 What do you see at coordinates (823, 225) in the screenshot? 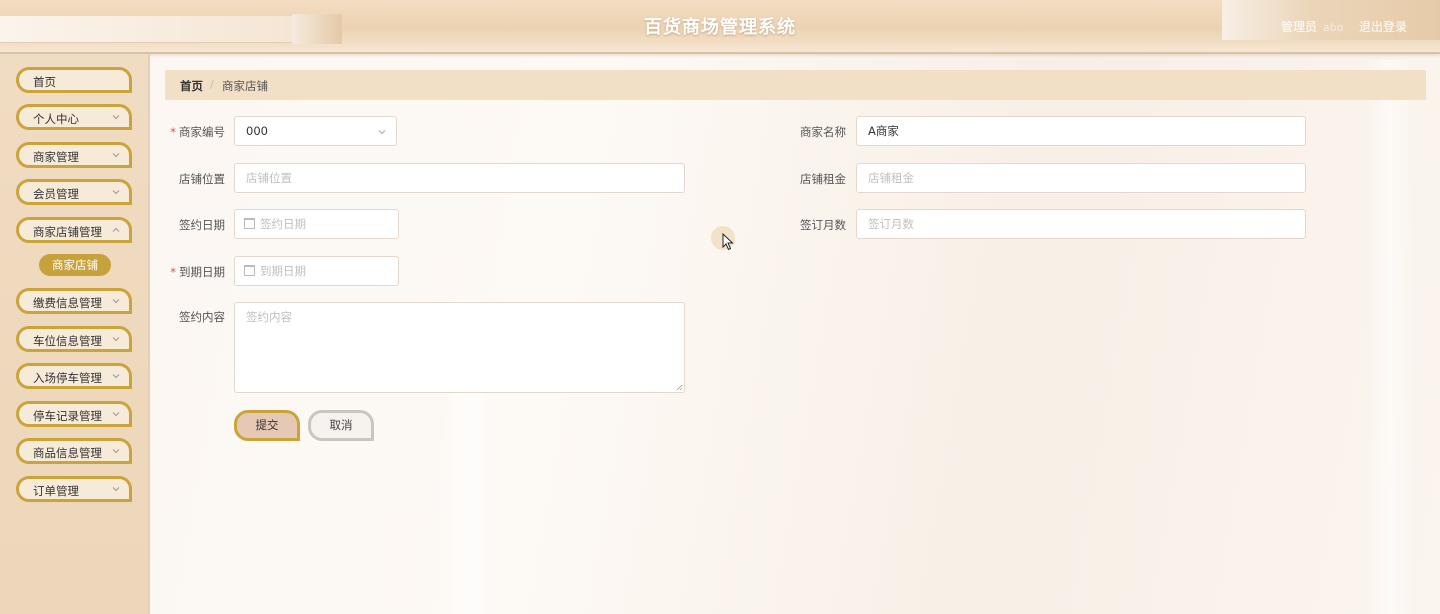
I see `sign-months-label: 签订月数` at bounding box center [823, 225].